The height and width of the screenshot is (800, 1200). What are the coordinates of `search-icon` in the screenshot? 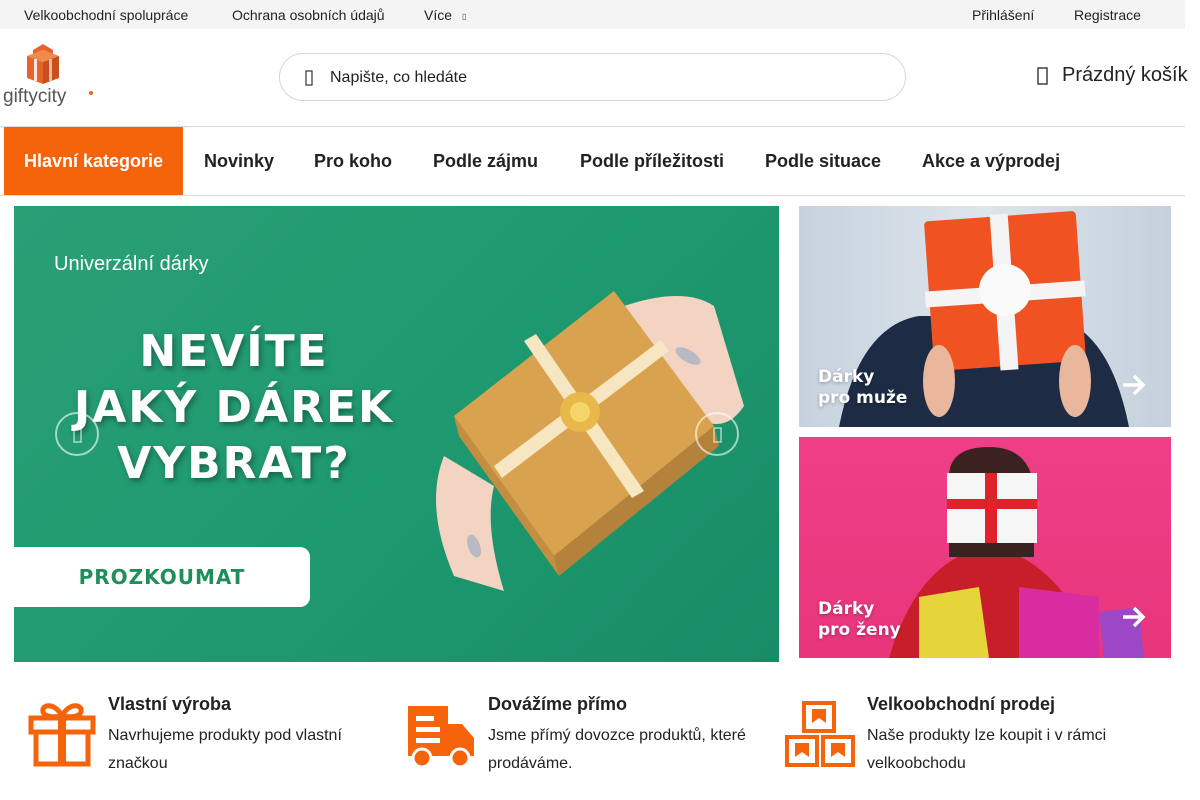 It's located at (310, 78).